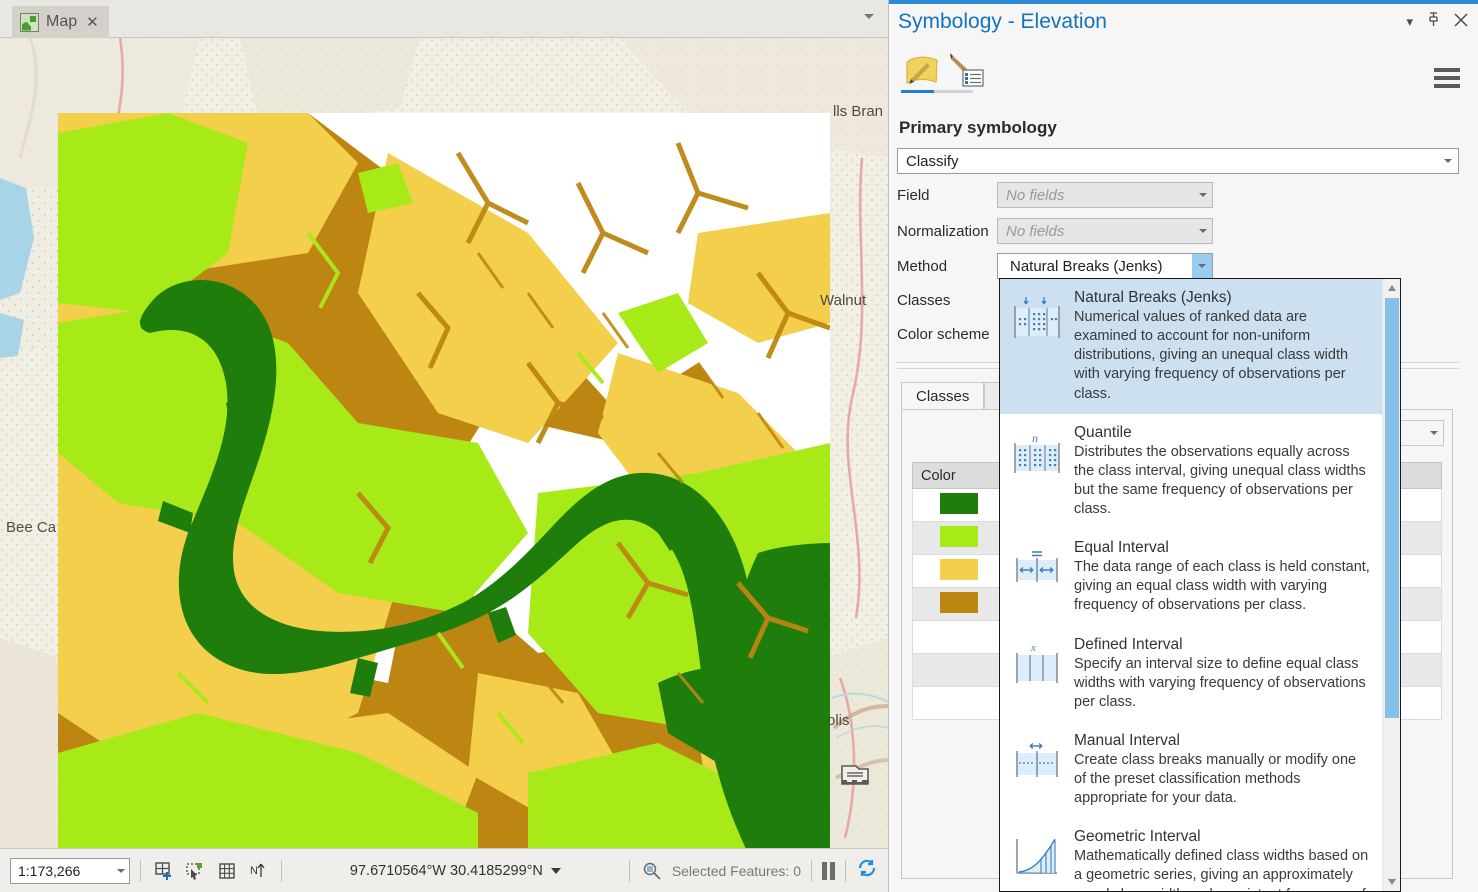 Image resolution: width=1478 pixels, height=892 pixels. I want to click on icon-tab-underline, so click(937, 91).